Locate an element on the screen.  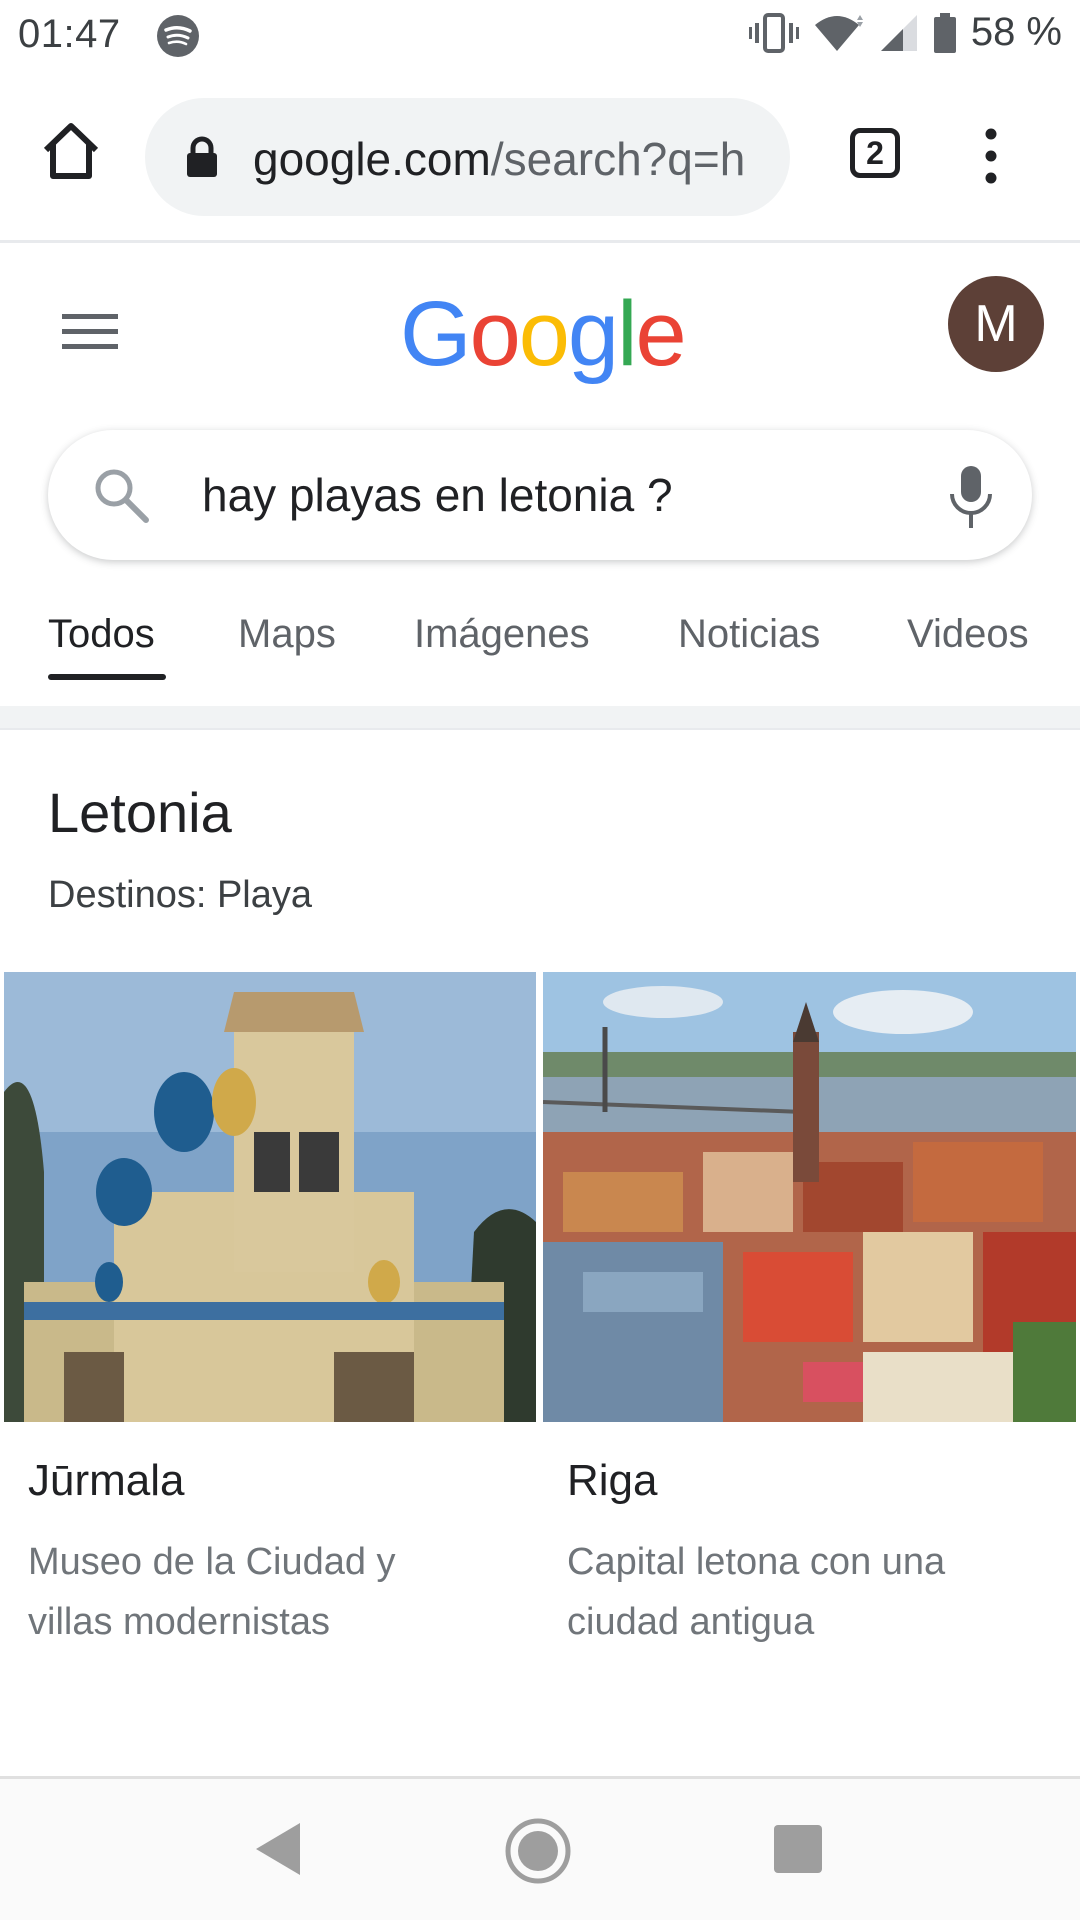
battery-percent: 58 % is located at coordinates (1016, 32).